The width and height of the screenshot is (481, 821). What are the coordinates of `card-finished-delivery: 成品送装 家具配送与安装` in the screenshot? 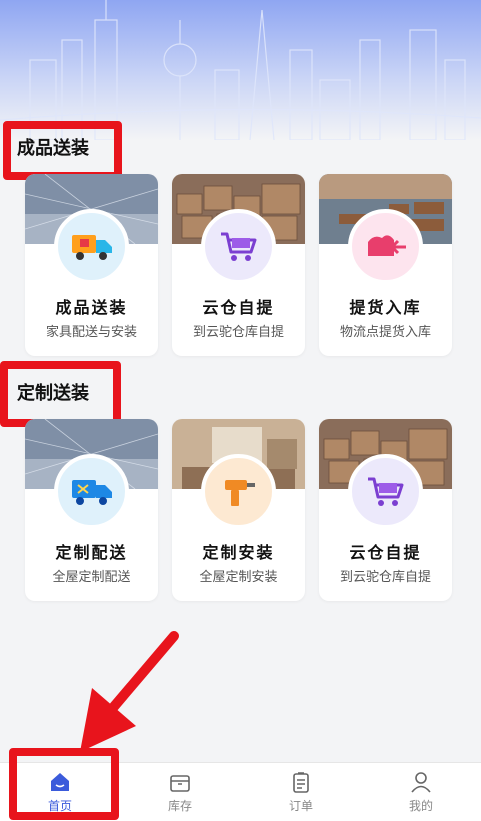 It's located at (91, 265).